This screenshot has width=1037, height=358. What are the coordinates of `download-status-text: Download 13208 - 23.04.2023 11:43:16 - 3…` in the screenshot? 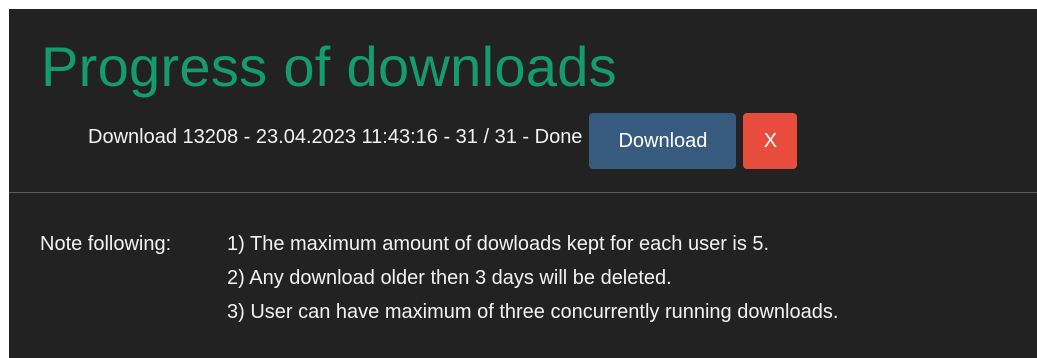 It's located at (335, 137).